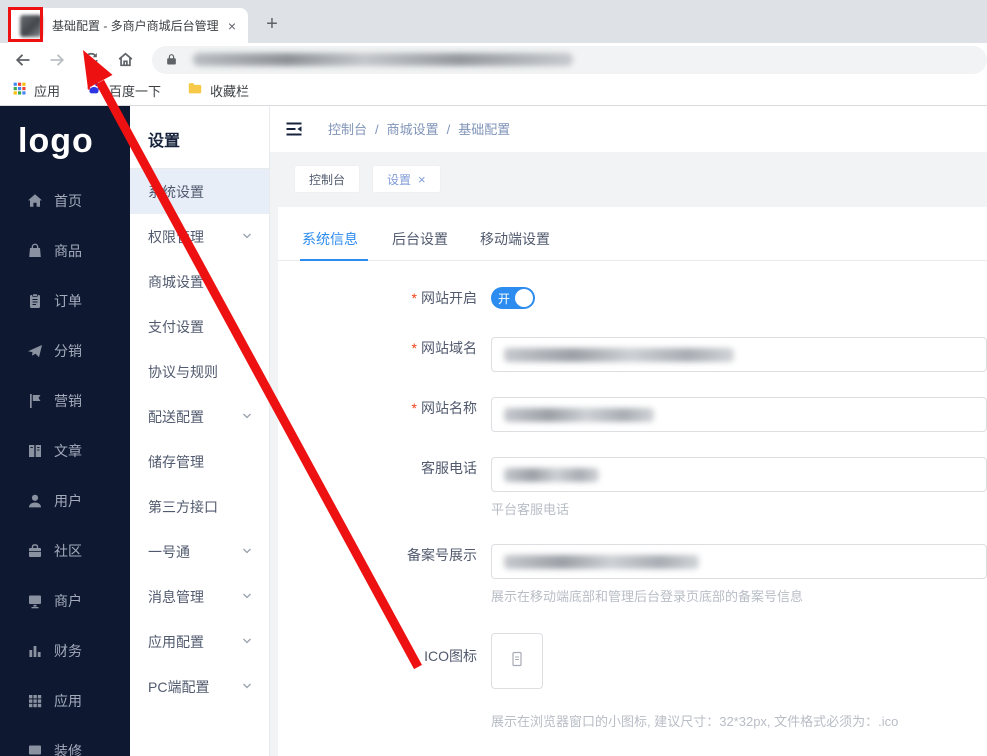 The width and height of the screenshot is (987, 756). I want to click on field-control: 平台客服电话, so click(739, 488).